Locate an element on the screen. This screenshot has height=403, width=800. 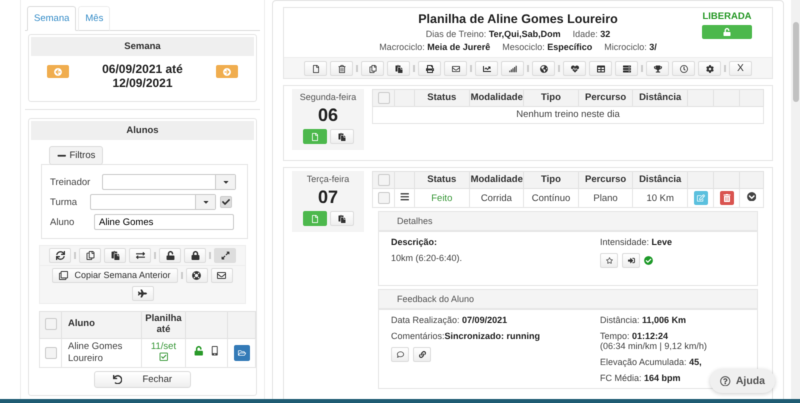
lifebuoy-icon is located at coordinates (197, 275).